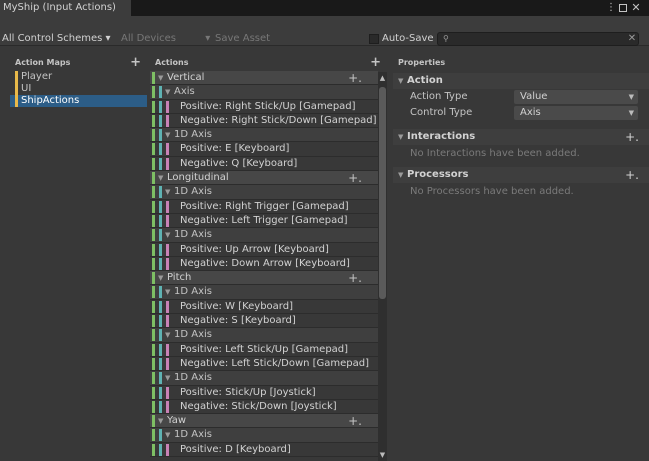 The image size is (649, 461). Describe the element at coordinates (264, 78) in the screenshot. I see `action-row: ▼ Vertical +.` at that location.